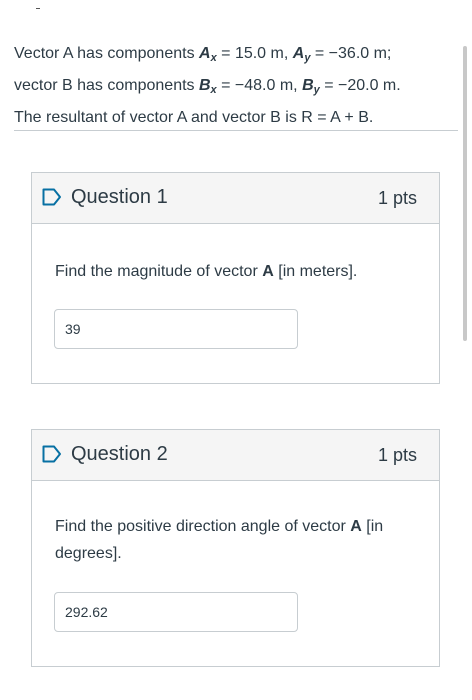 The image size is (472, 700). Describe the element at coordinates (236, 130) in the screenshot. I see `divider` at that location.